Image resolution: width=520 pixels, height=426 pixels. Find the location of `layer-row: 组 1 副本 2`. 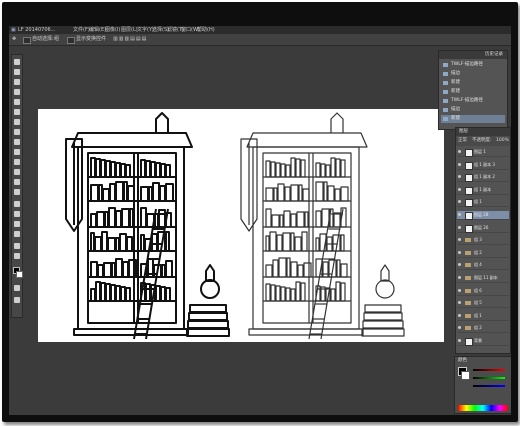

layer-row: 组 1 副本 2 is located at coordinates (483, 178).